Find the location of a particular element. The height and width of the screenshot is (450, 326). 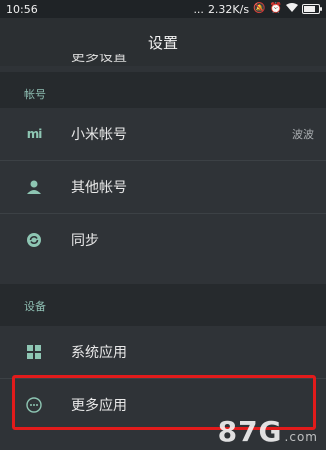

settings-row-more-settings: 更多设置 is located at coordinates (163, 63).